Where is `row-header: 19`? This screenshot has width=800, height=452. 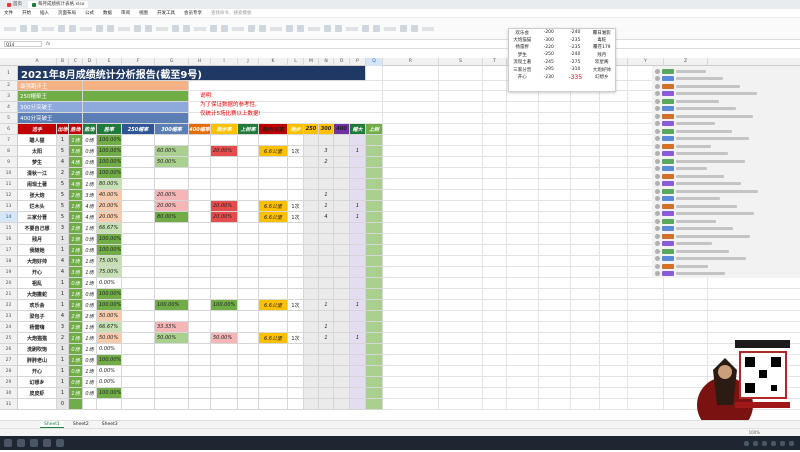 row-header: 19 is located at coordinates (9, 272).